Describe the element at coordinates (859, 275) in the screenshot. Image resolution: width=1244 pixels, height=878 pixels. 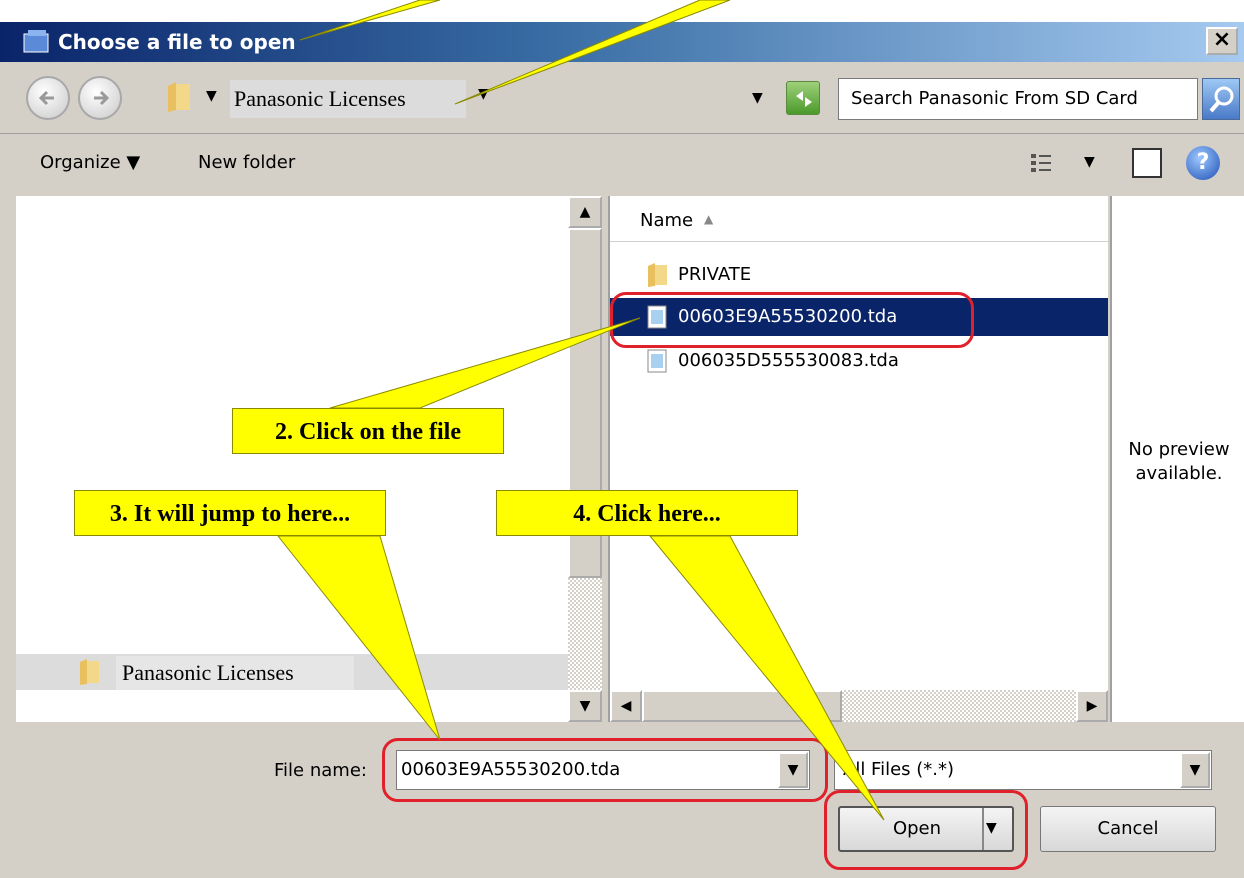
I see `list-item: PRIVATE` at that location.